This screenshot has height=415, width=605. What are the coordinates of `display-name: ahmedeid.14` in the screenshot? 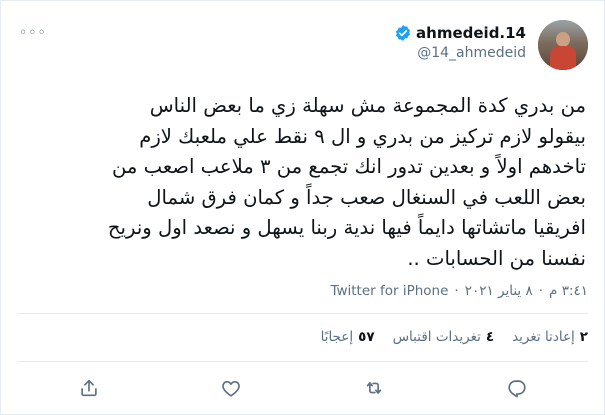 It's located at (471, 33).